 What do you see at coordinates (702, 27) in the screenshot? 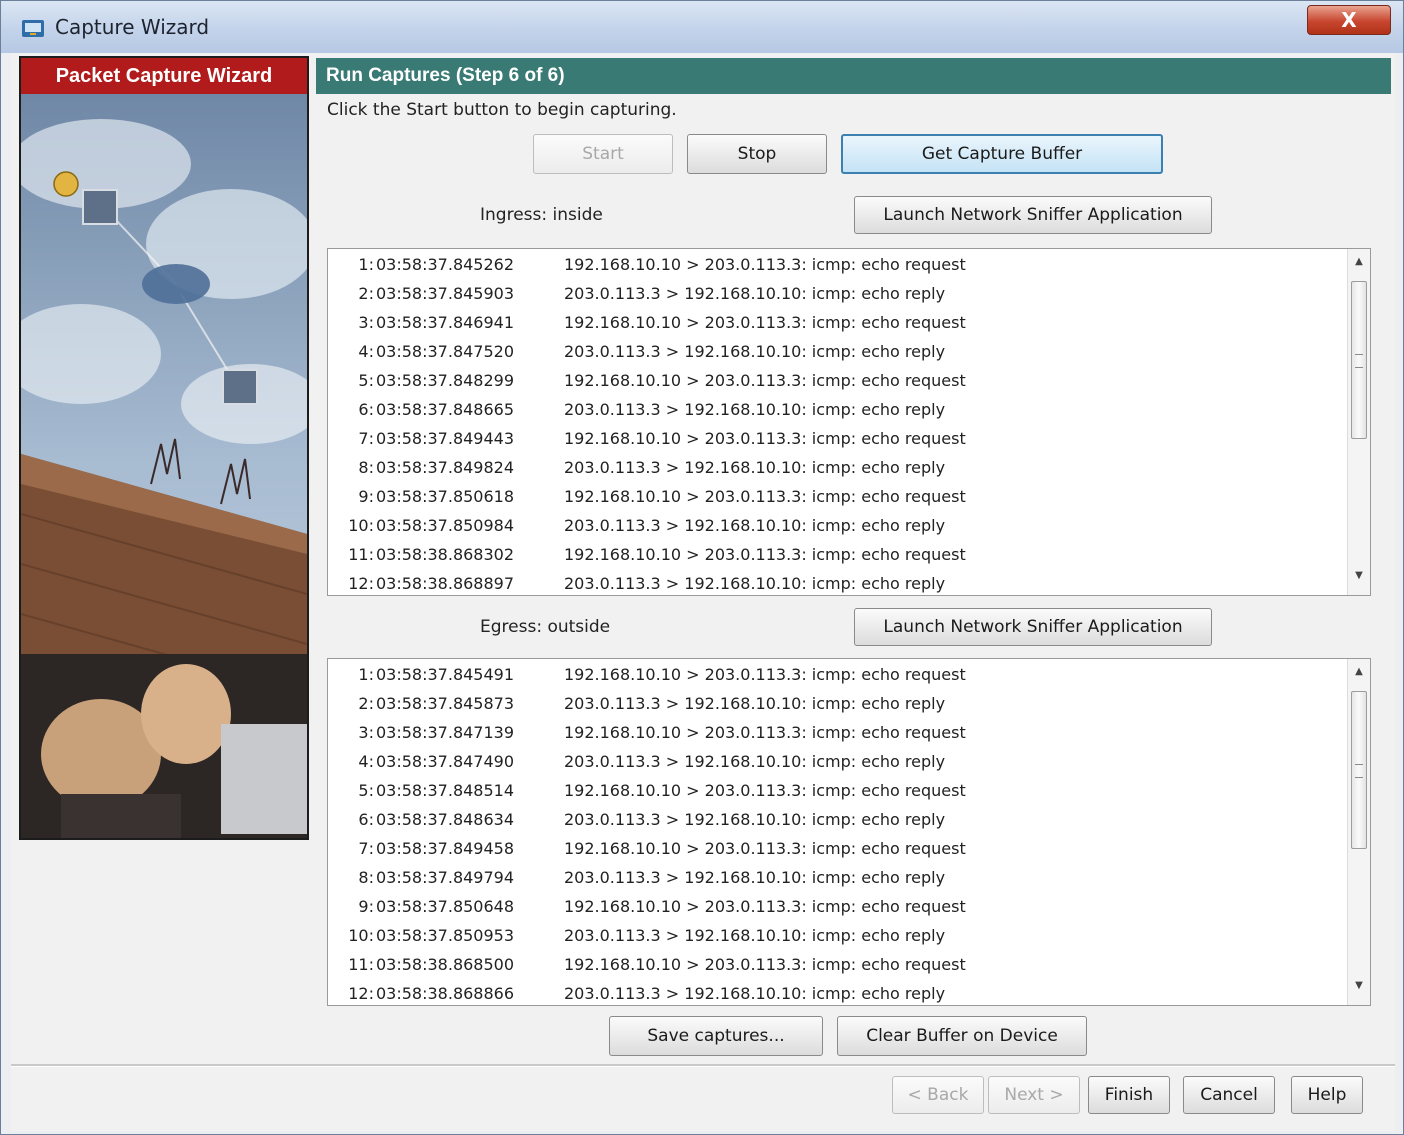
I see `title-bar: Capture Wizard X` at bounding box center [702, 27].